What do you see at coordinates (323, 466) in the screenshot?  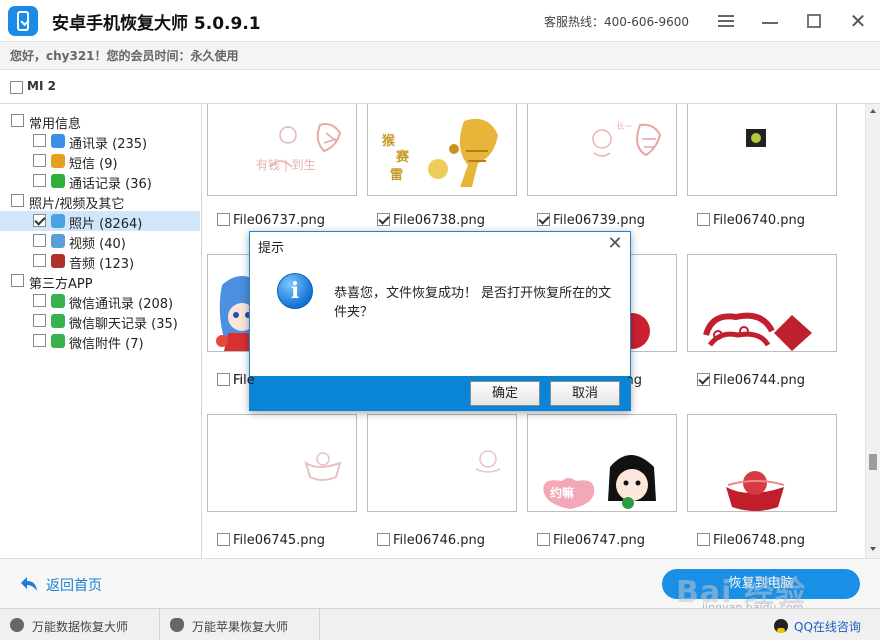 I see `image-gold-ingot-faint` at bounding box center [323, 466].